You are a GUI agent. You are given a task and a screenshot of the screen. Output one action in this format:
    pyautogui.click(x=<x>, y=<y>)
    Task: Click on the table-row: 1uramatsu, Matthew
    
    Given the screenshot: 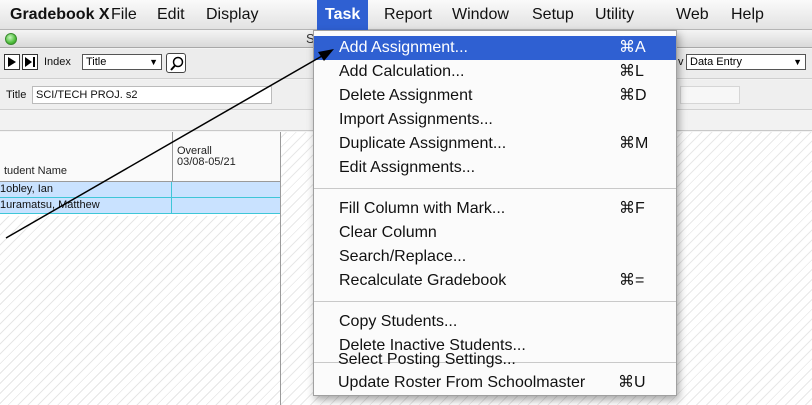 What is the action you would take?
    pyautogui.click(x=140, y=206)
    